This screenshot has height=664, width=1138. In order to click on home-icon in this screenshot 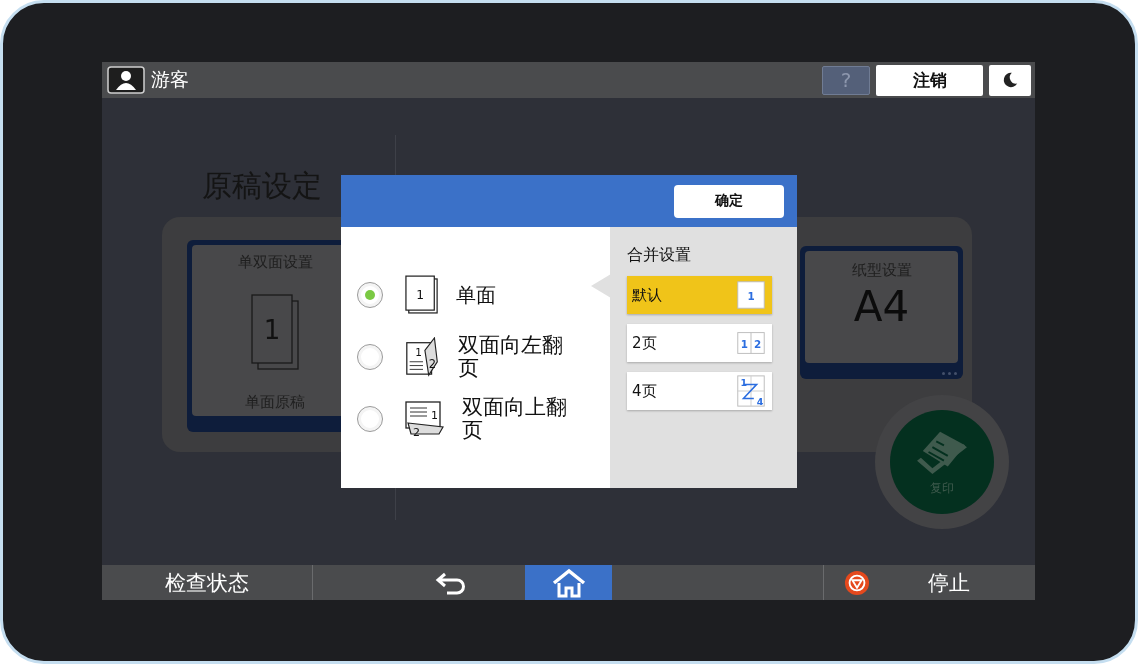, I will do `click(568, 582)`.